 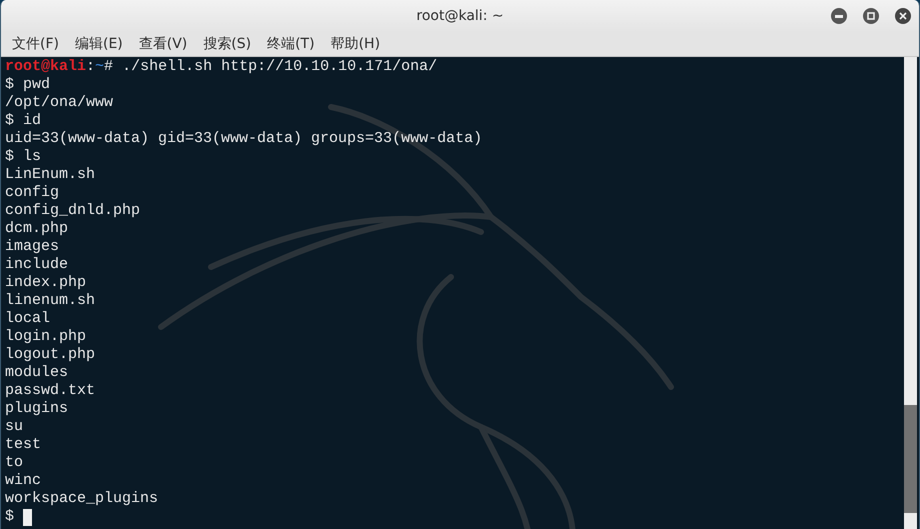 What do you see at coordinates (81, 499) in the screenshot?
I see `terminal-line: workspace_plugins` at bounding box center [81, 499].